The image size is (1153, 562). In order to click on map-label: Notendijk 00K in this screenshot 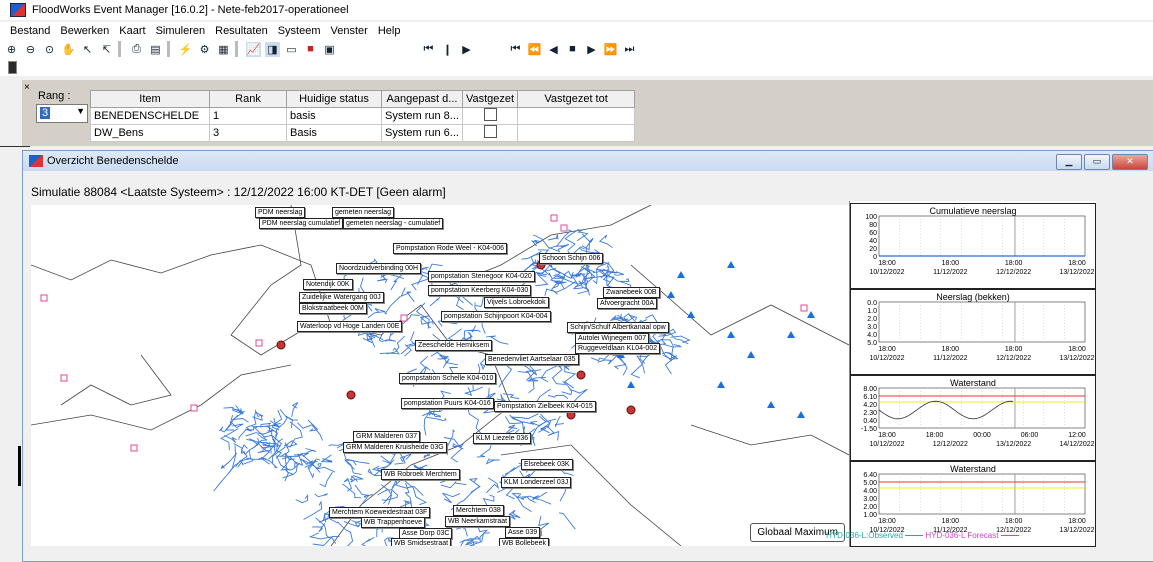, I will do `click(328, 284)`.